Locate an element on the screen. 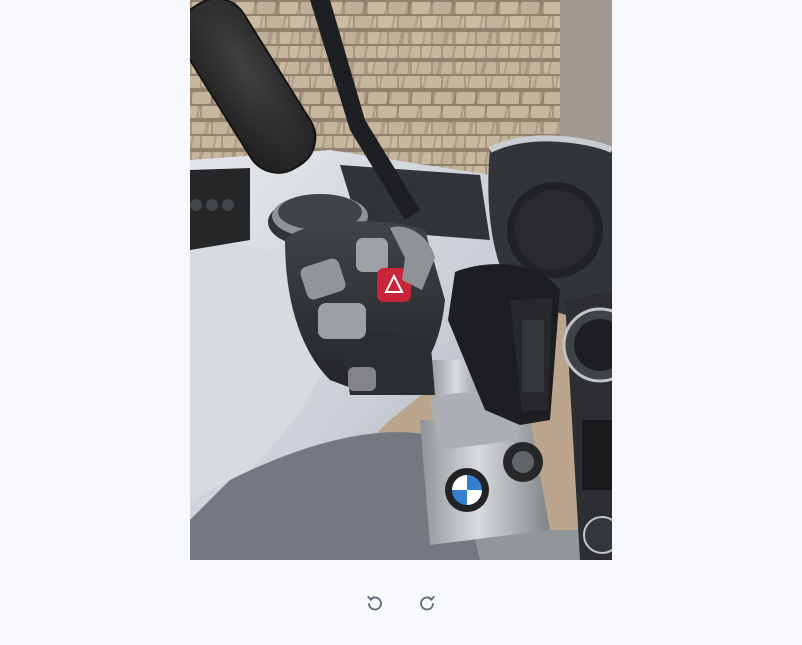  rotate-right-button: Rotate right is located at coordinates (427, 603).